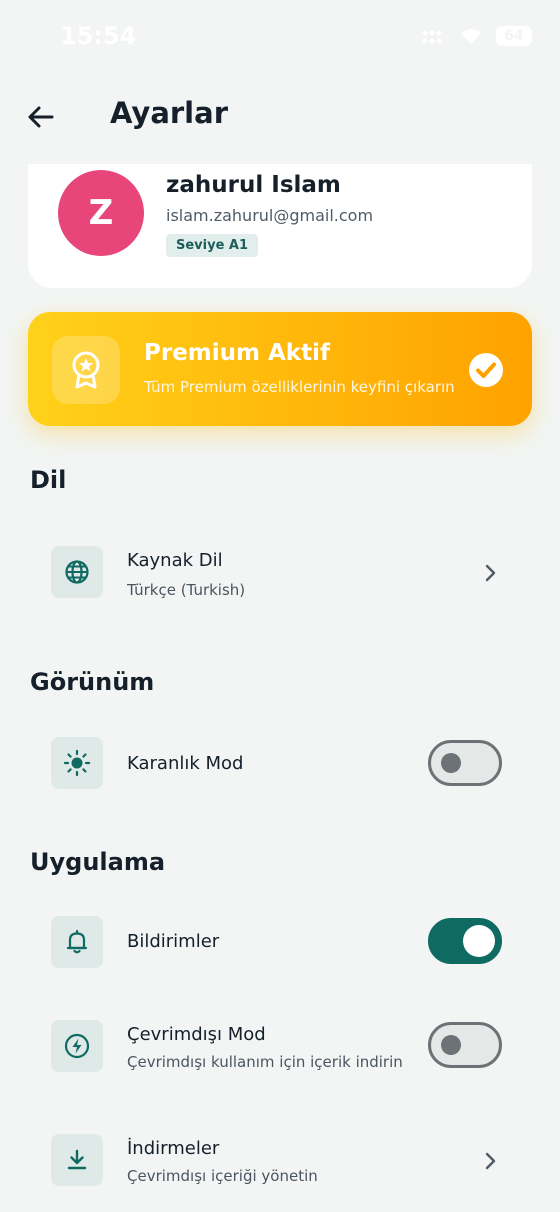 Image resolution: width=560 pixels, height=1212 pixels. I want to click on level-badge: Seviye A1, so click(212, 245).